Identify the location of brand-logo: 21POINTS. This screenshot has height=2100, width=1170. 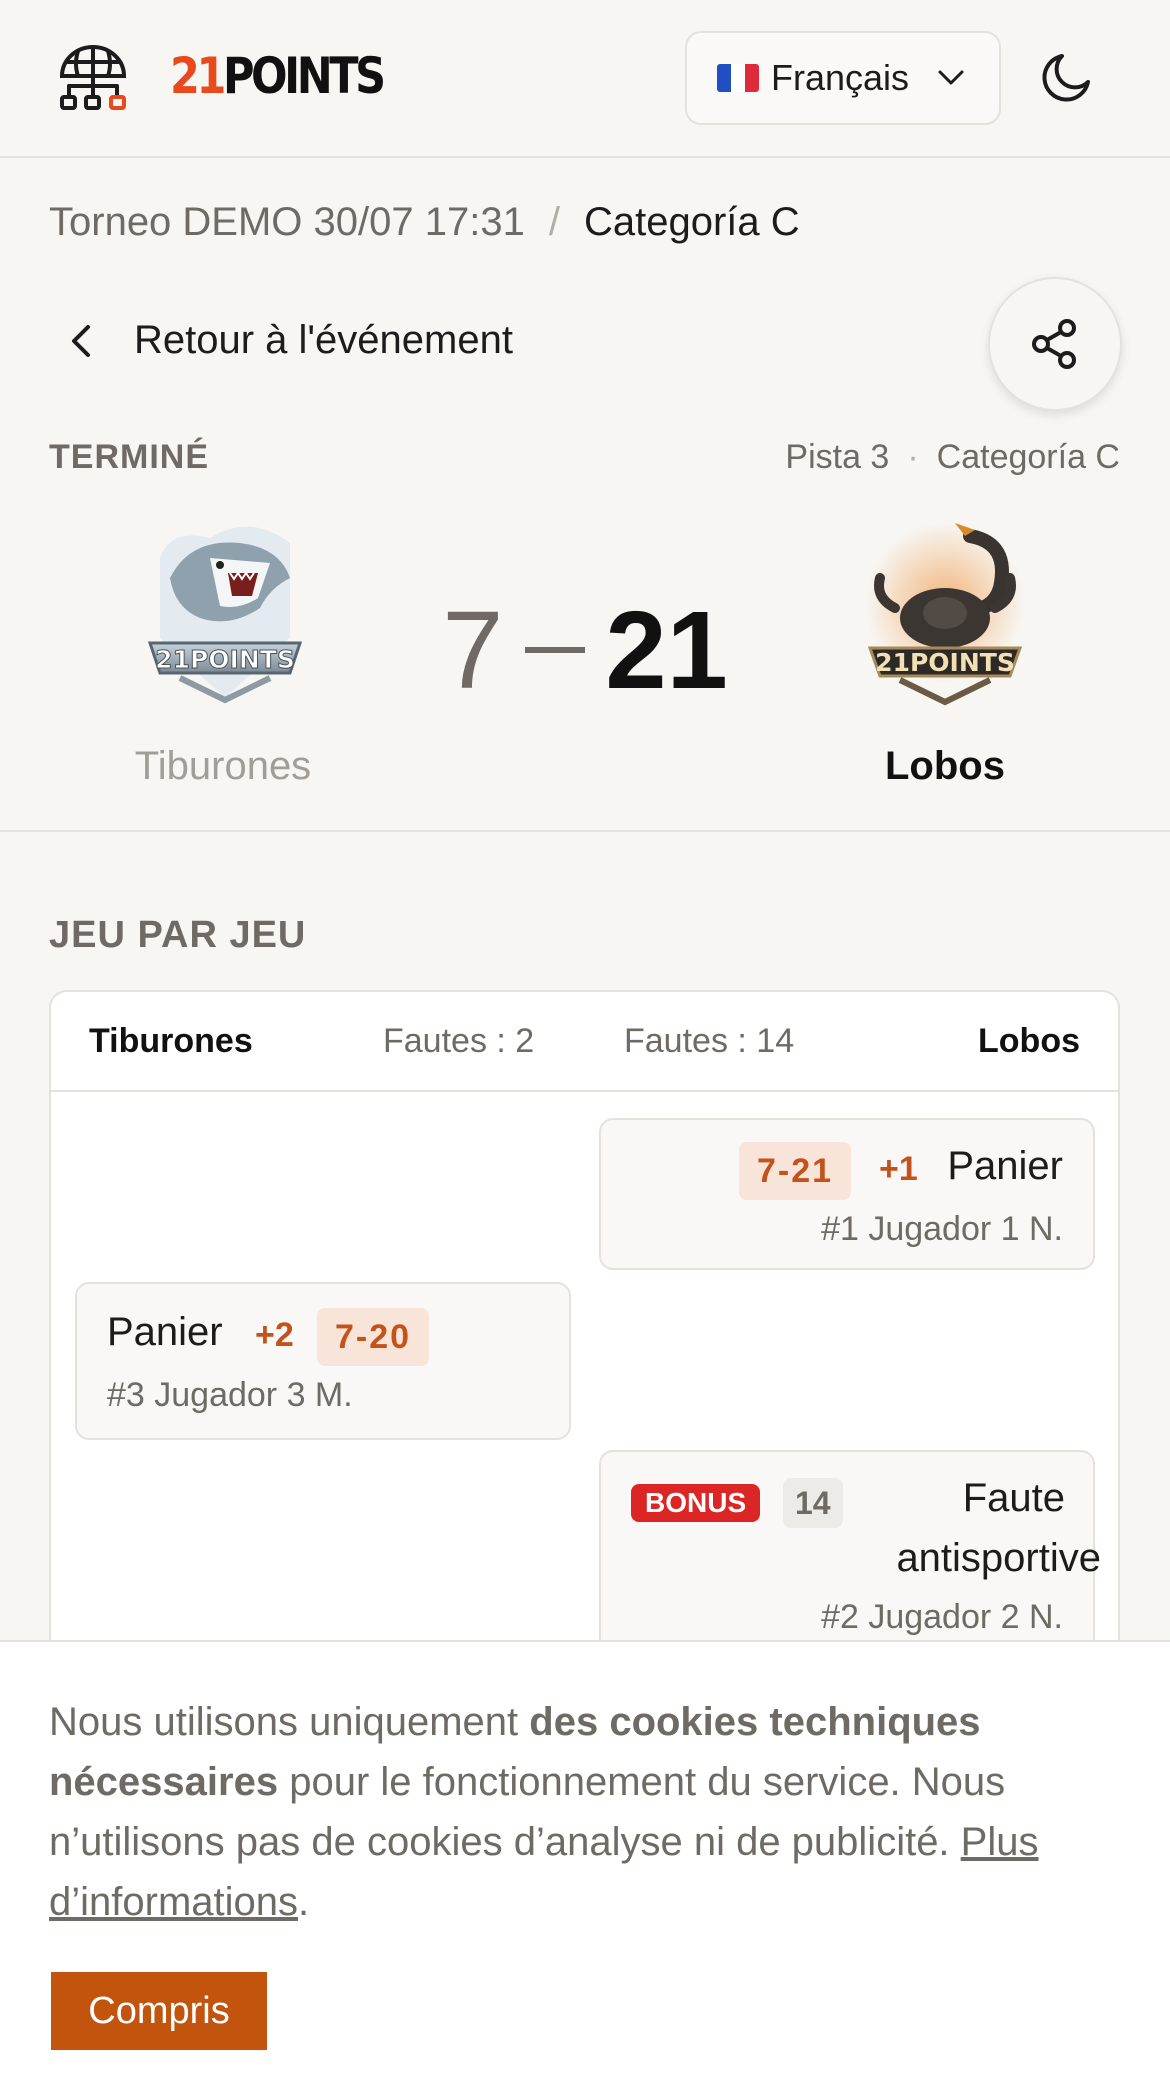
(278, 76).